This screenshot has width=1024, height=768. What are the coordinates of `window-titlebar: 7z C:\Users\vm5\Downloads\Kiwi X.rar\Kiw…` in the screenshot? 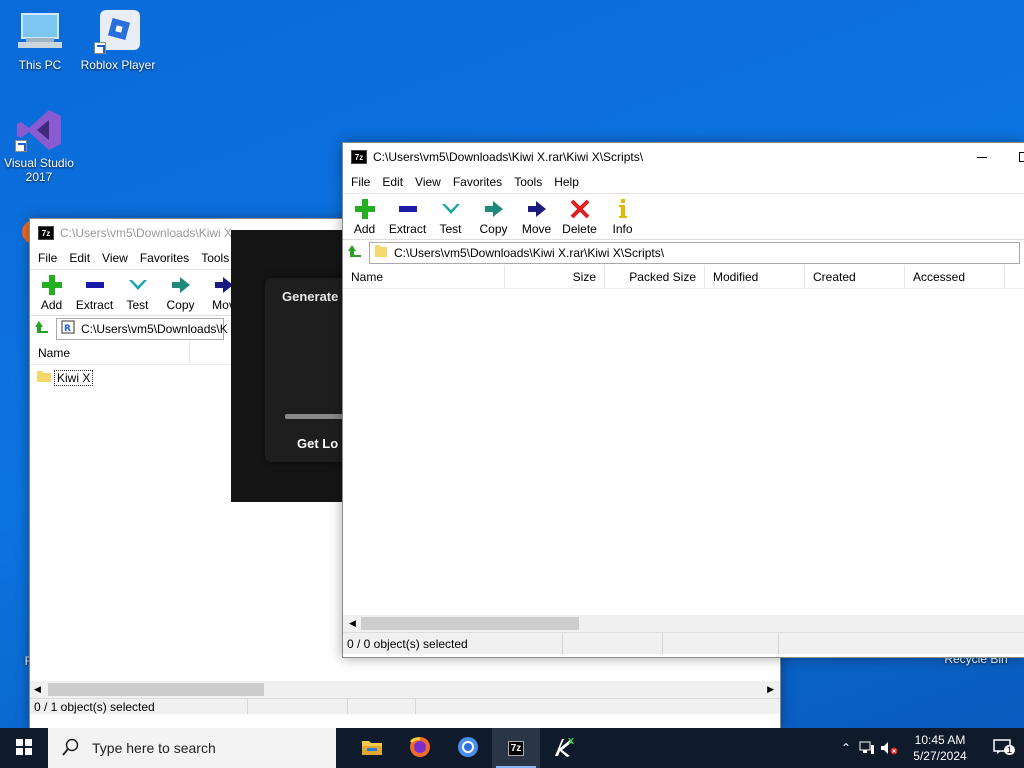 It's located at (683, 157).